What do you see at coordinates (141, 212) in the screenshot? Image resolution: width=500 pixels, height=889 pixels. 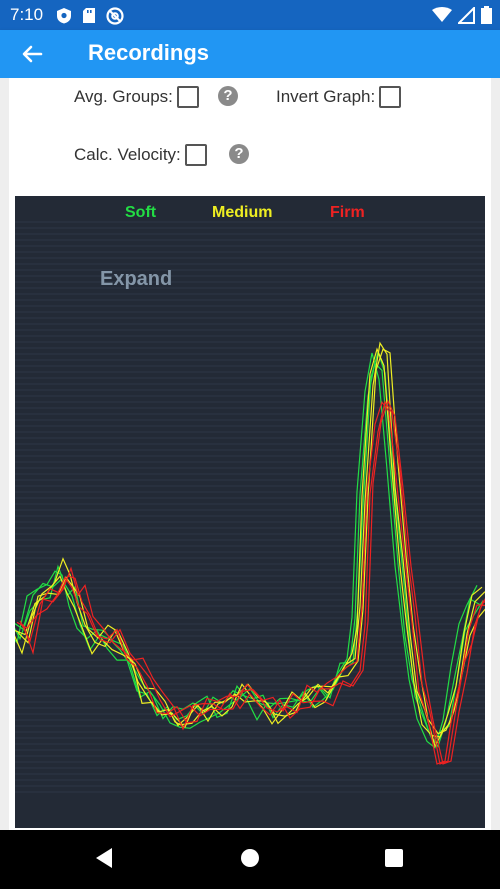 I see `legend-soft: Soft` at bounding box center [141, 212].